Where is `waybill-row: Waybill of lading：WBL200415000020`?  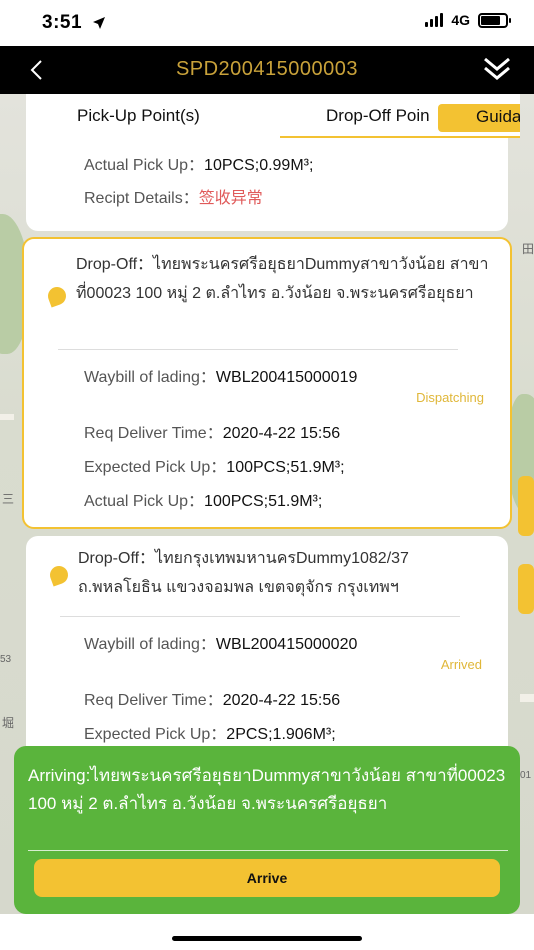 waybill-row: Waybill of lading：WBL200415000020 is located at coordinates (220, 642).